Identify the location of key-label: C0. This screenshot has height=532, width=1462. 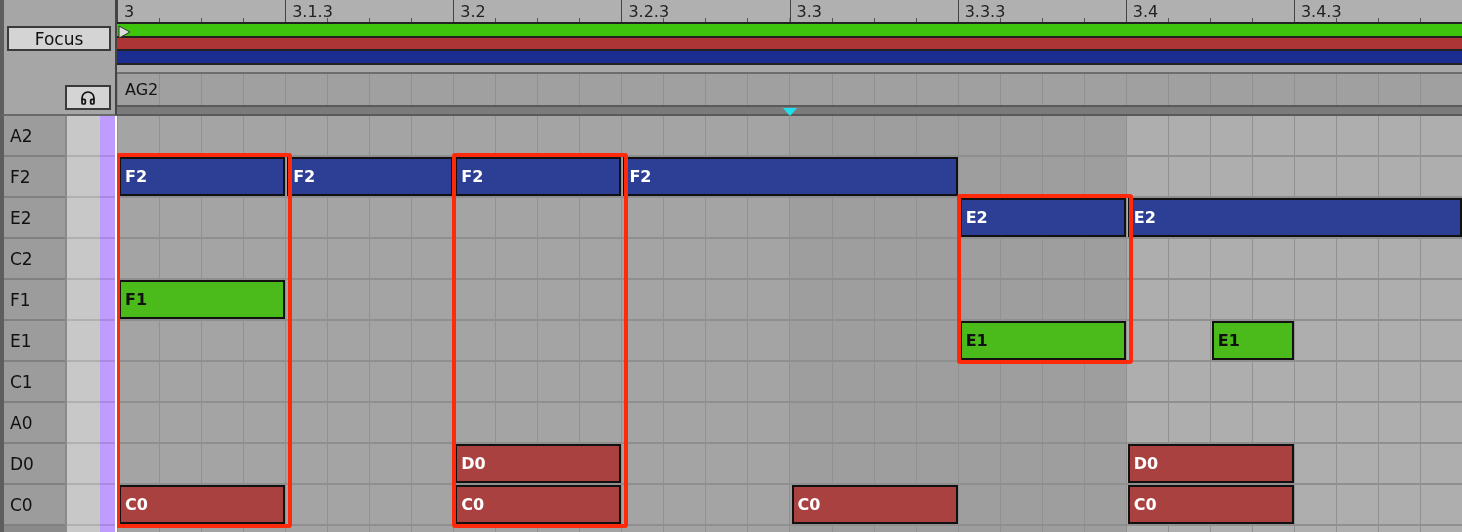
(34, 505).